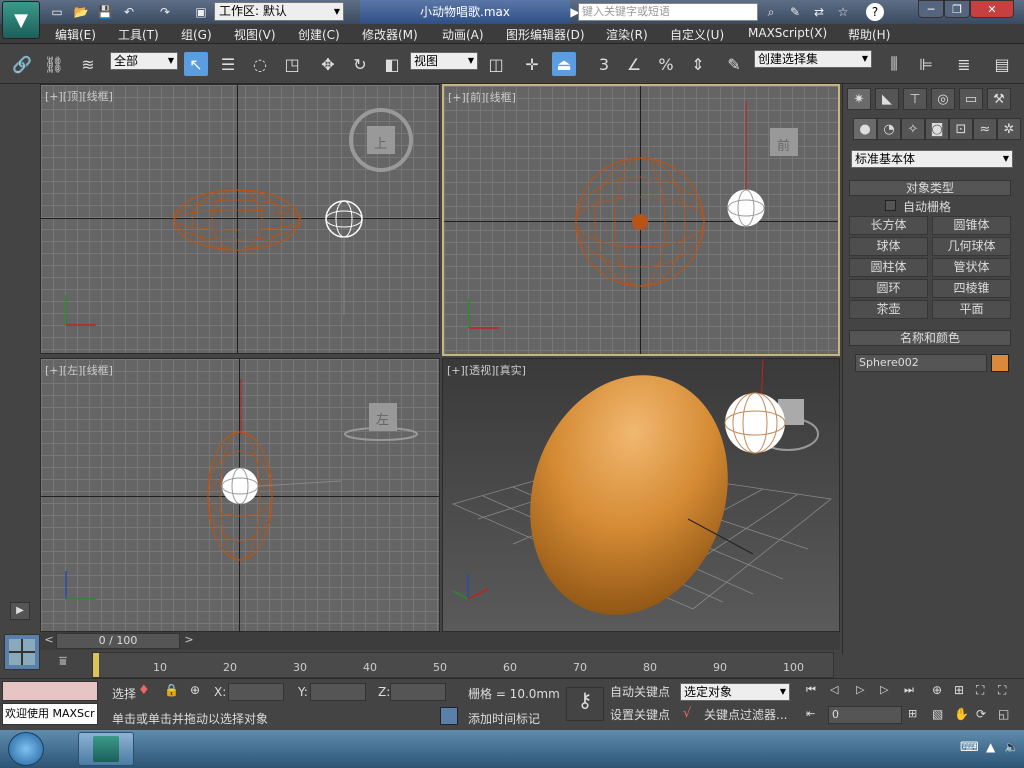  I want to click on name-color-rollout: 名称和颜色, so click(930, 338).